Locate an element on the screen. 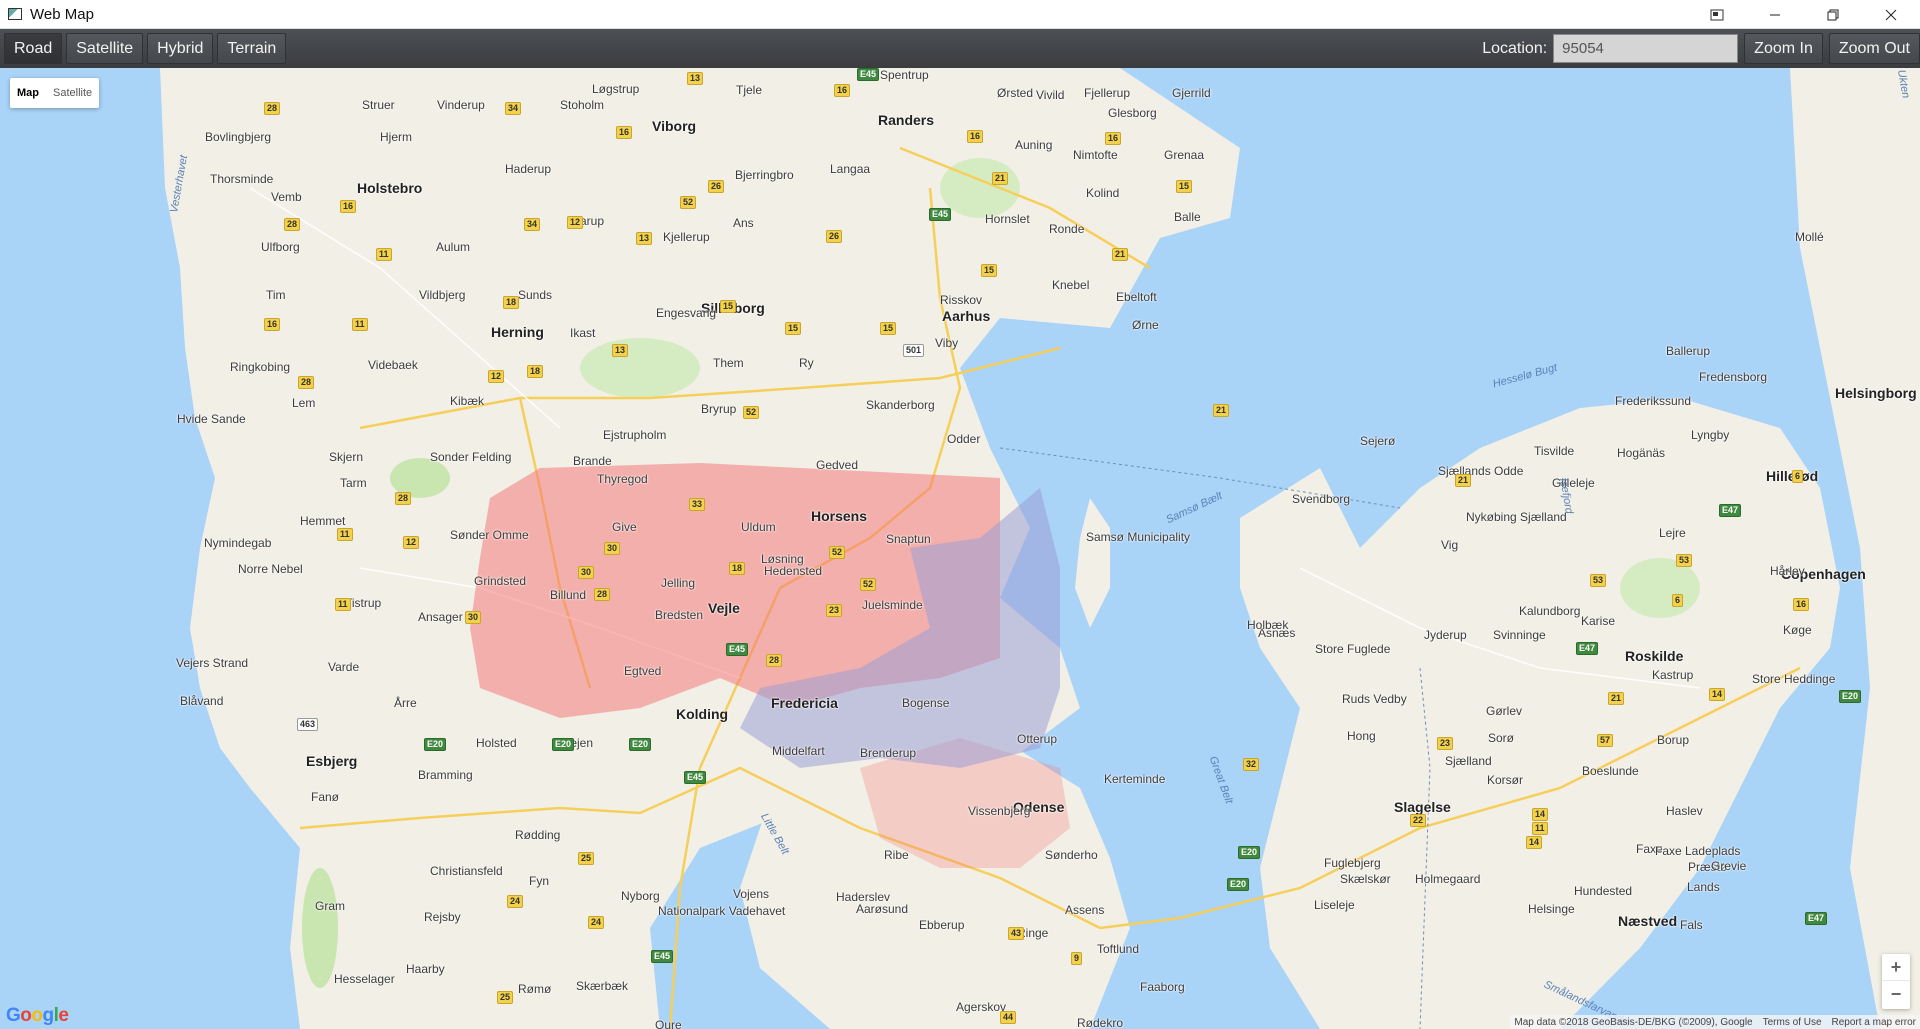  road-button: Road is located at coordinates (33, 48).